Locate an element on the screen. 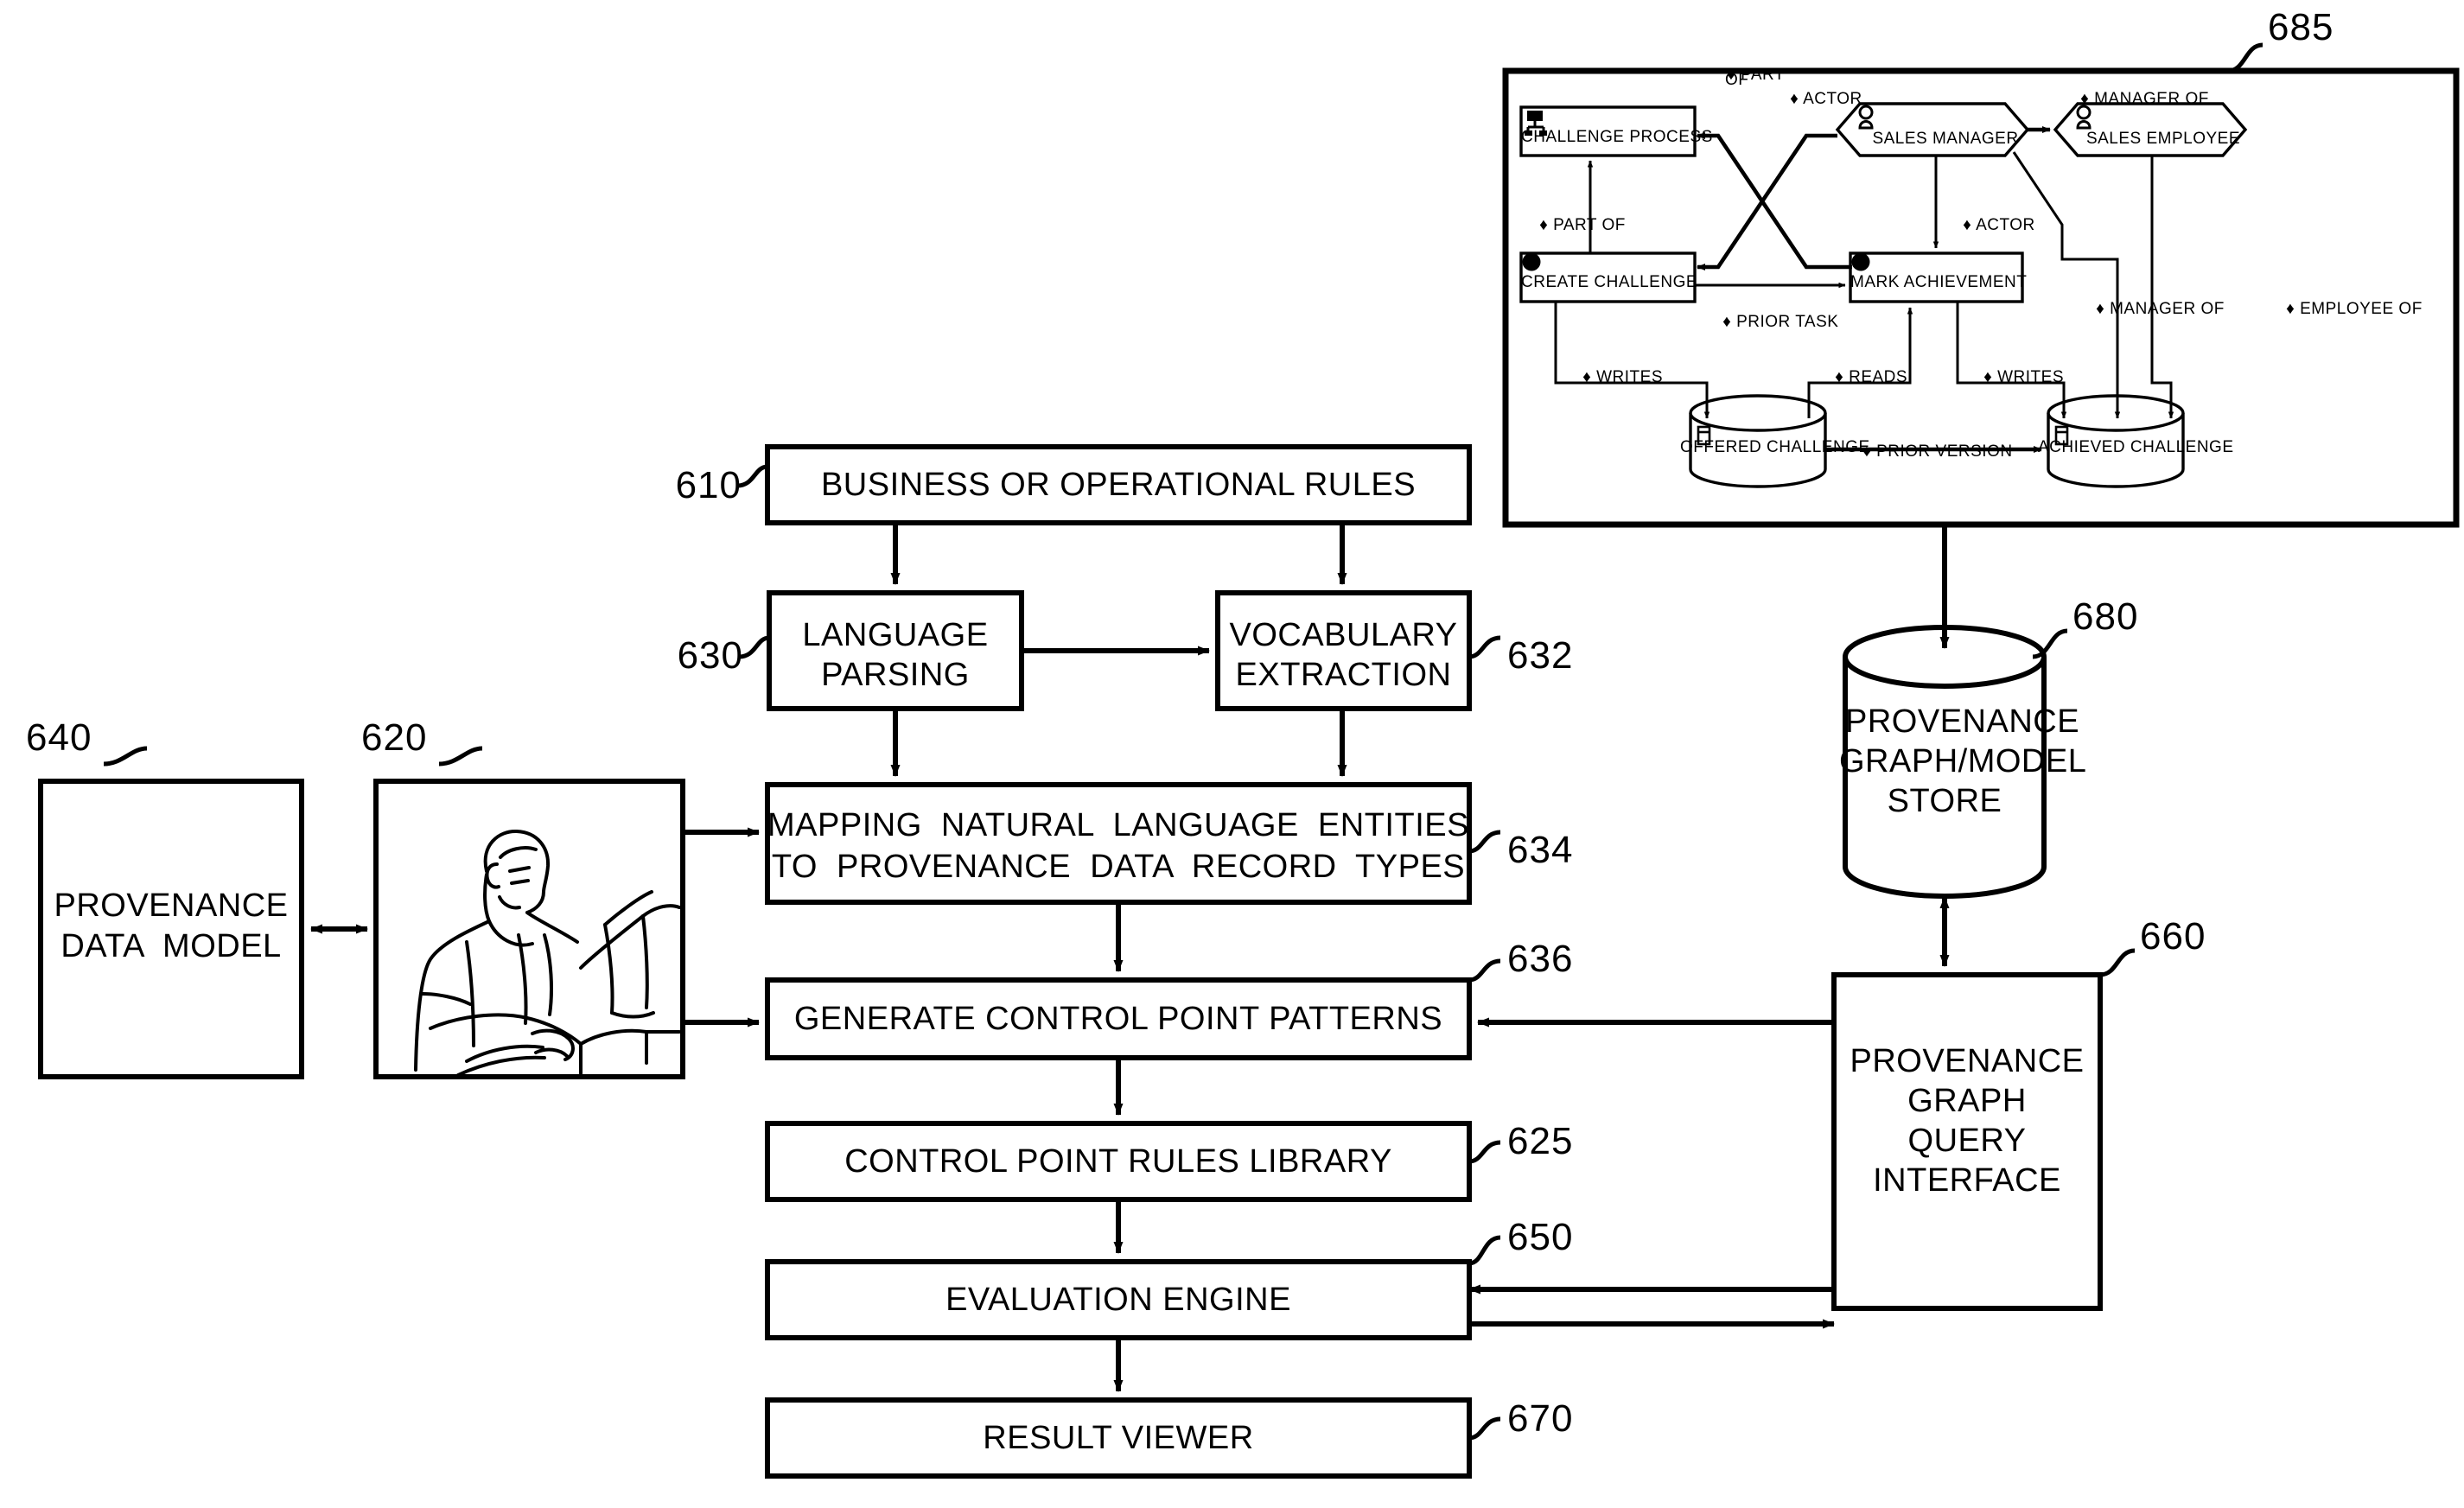  cylinder-680-label-line3: STORE is located at coordinates (1944, 801).